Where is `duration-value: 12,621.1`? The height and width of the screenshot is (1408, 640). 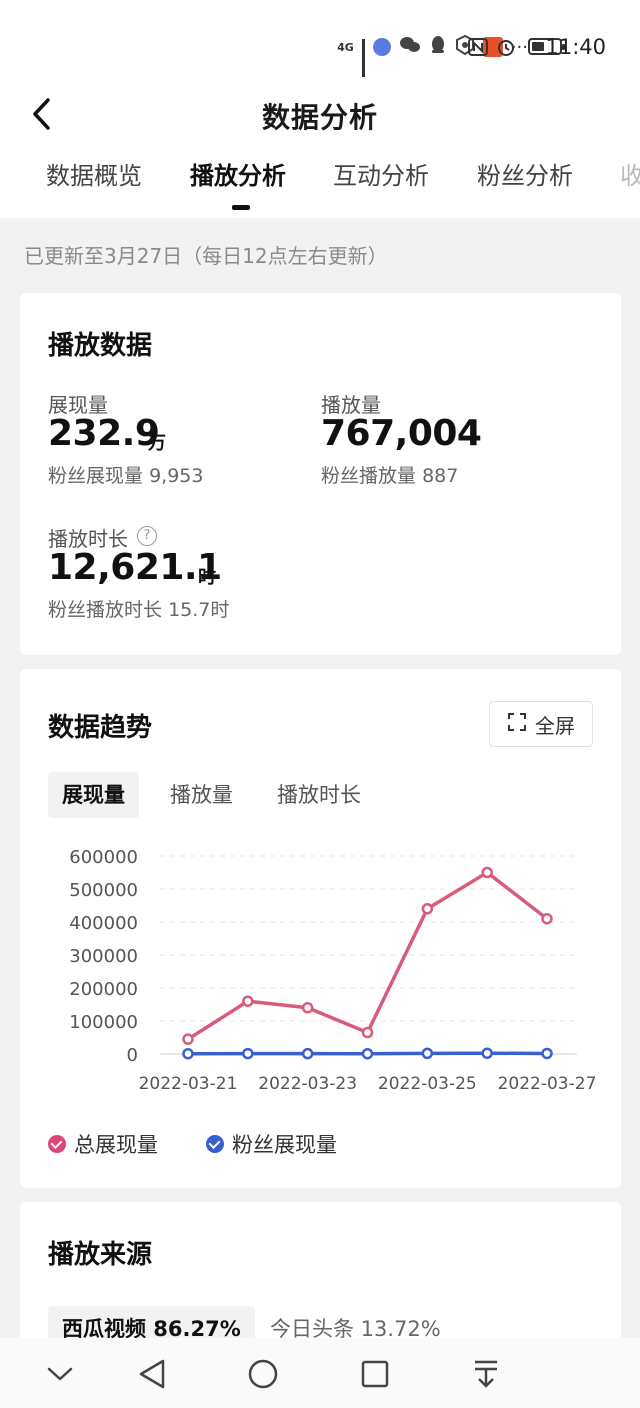 duration-value: 12,621.1 is located at coordinates (135, 567).